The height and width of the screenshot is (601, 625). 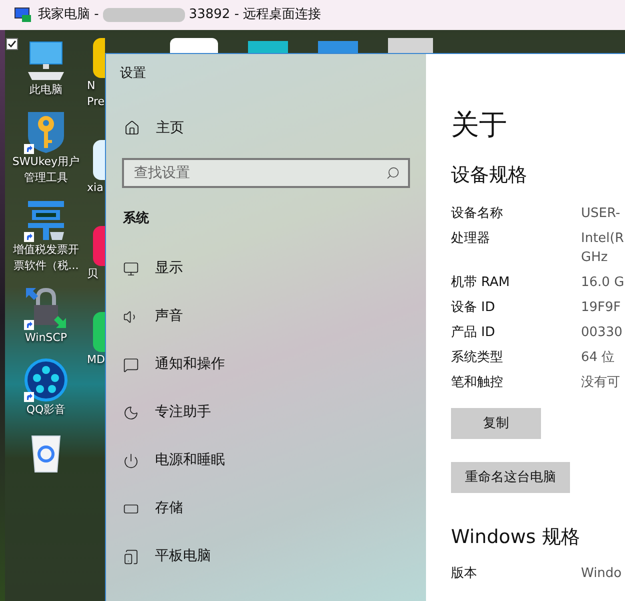 What do you see at coordinates (464, 574) in the screenshot?
I see `spec-label: 版本` at bounding box center [464, 574].